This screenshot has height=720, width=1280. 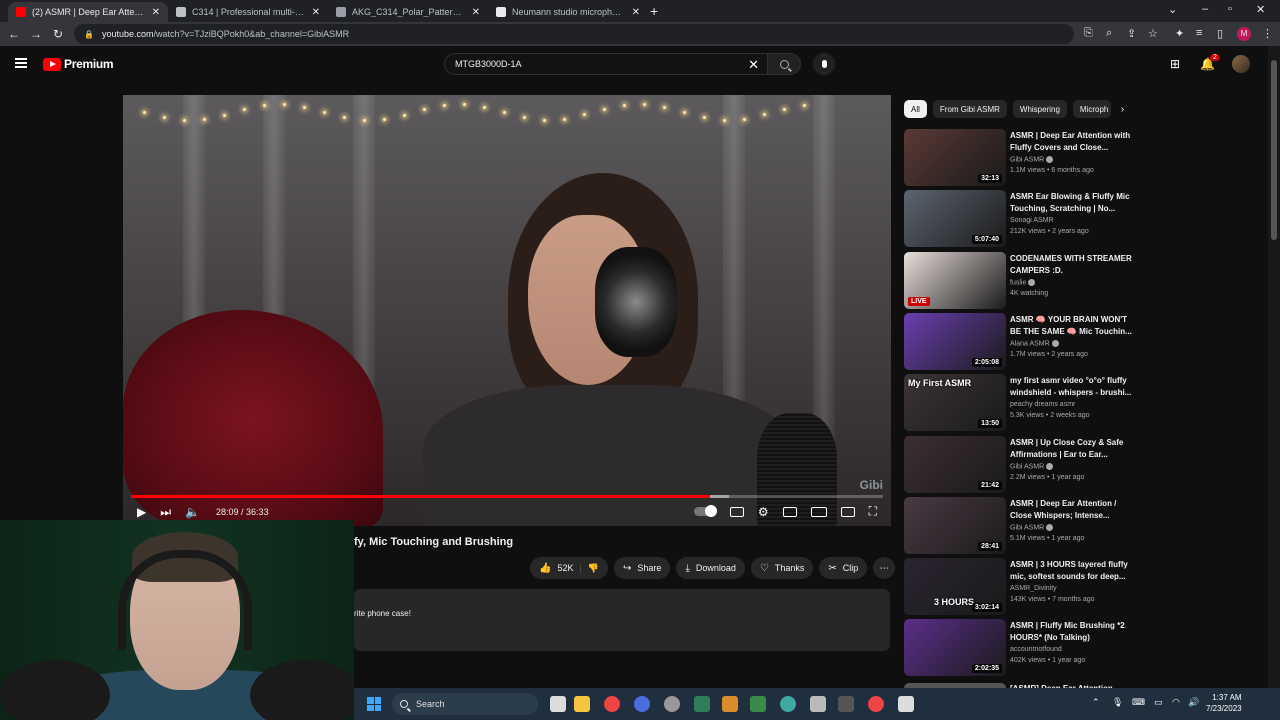 What do you see at coordinates (1096, 702) in the screenshot?
I see `tray-chevron-icon: ⌃` at bounding box center [1096, 702].